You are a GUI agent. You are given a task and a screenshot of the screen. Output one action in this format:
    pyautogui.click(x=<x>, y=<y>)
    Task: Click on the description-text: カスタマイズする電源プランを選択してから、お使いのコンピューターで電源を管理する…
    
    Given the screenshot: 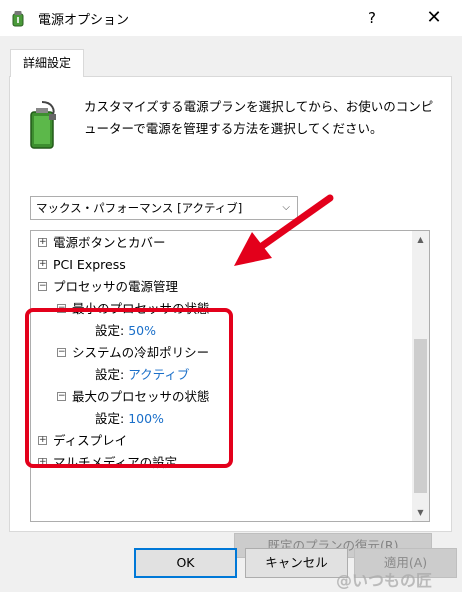 What is the action you would take?
    pyautogui.click(x=259, y=117)
    